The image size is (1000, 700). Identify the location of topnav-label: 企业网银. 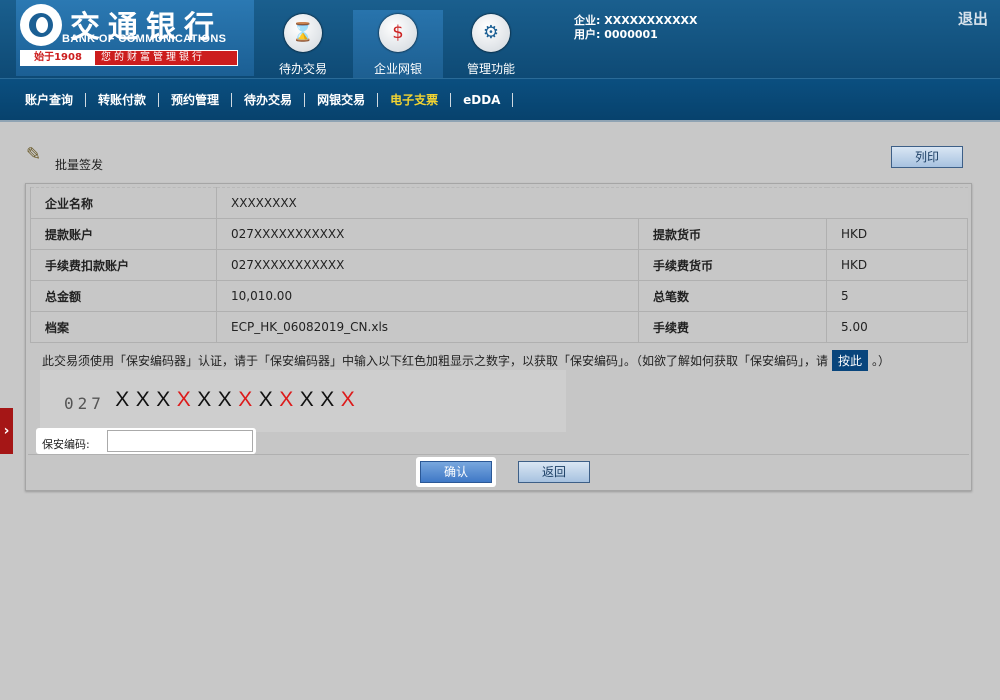
(397, 69).